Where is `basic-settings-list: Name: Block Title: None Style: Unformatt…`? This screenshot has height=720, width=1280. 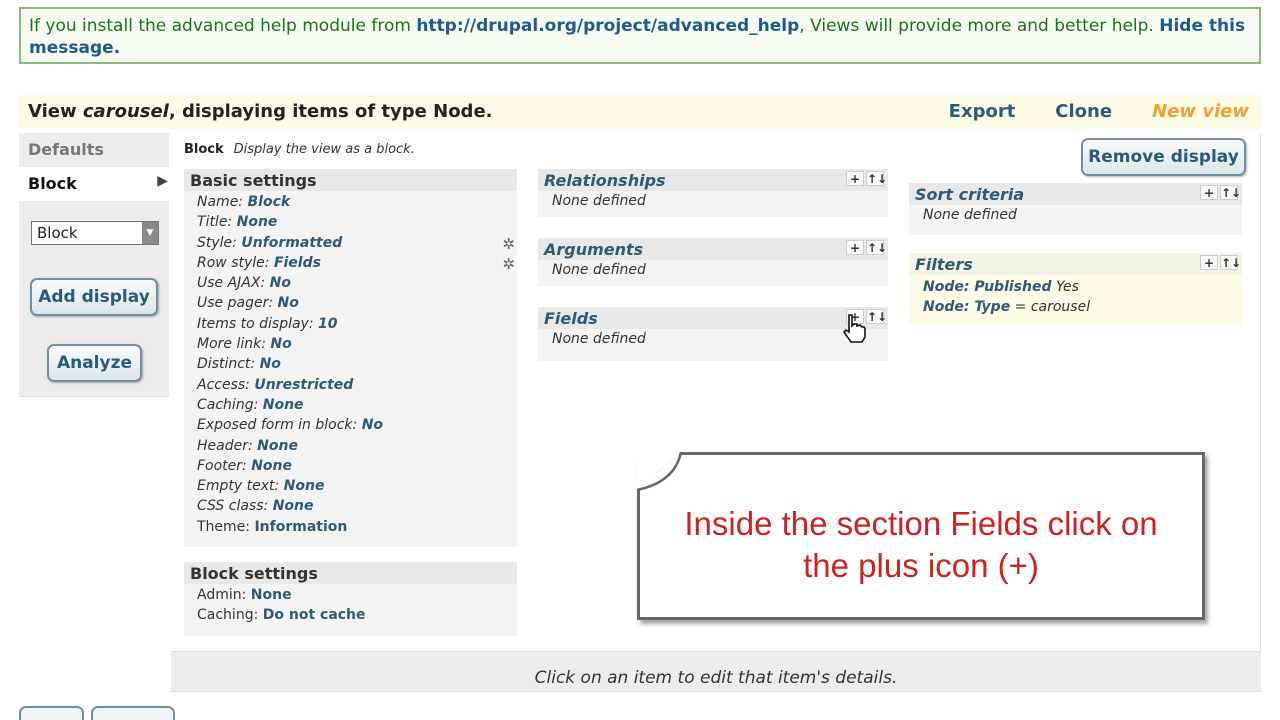
basic-settings-list: Name: Block Title: None Style: Unformatt… is located at coordinates (350, 365).